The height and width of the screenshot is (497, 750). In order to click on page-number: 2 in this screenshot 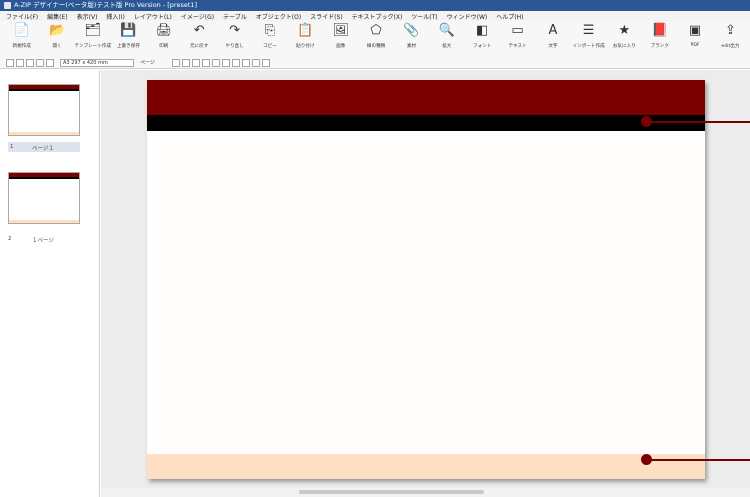, I will do `click(10, 239)`.